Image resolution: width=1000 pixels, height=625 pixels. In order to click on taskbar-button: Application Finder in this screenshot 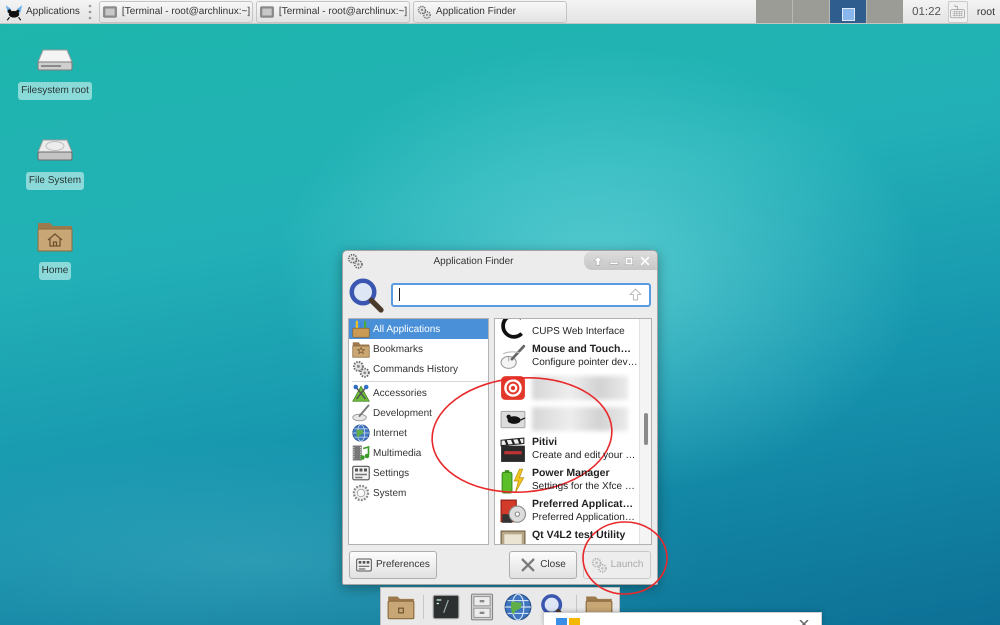, I will do `click(489, 11)`.